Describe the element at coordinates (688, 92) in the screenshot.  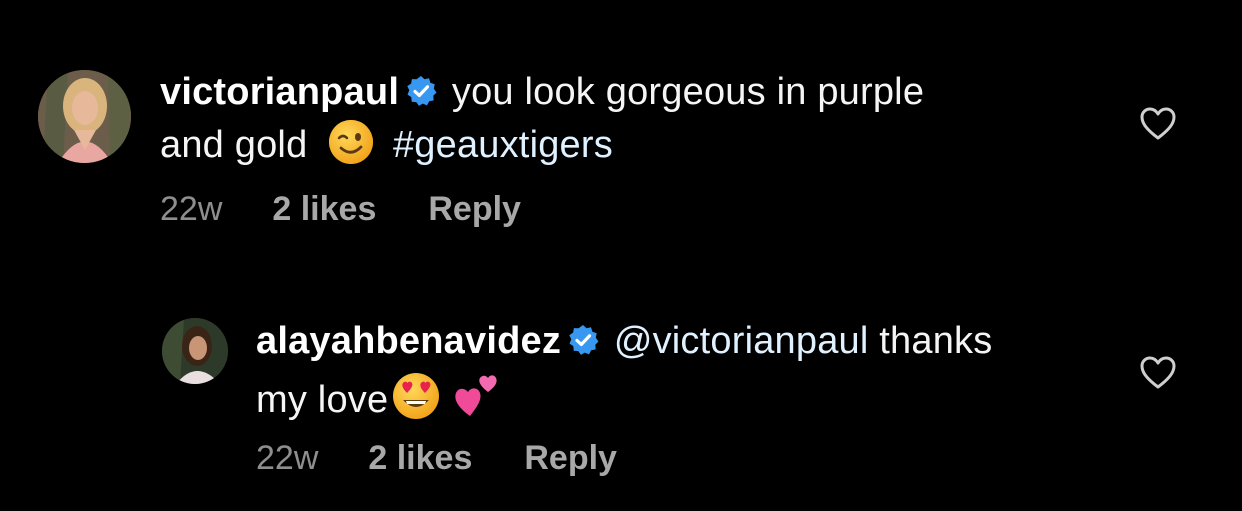
I see `comment-body-line1: you look gorgeous in purple` at that location.